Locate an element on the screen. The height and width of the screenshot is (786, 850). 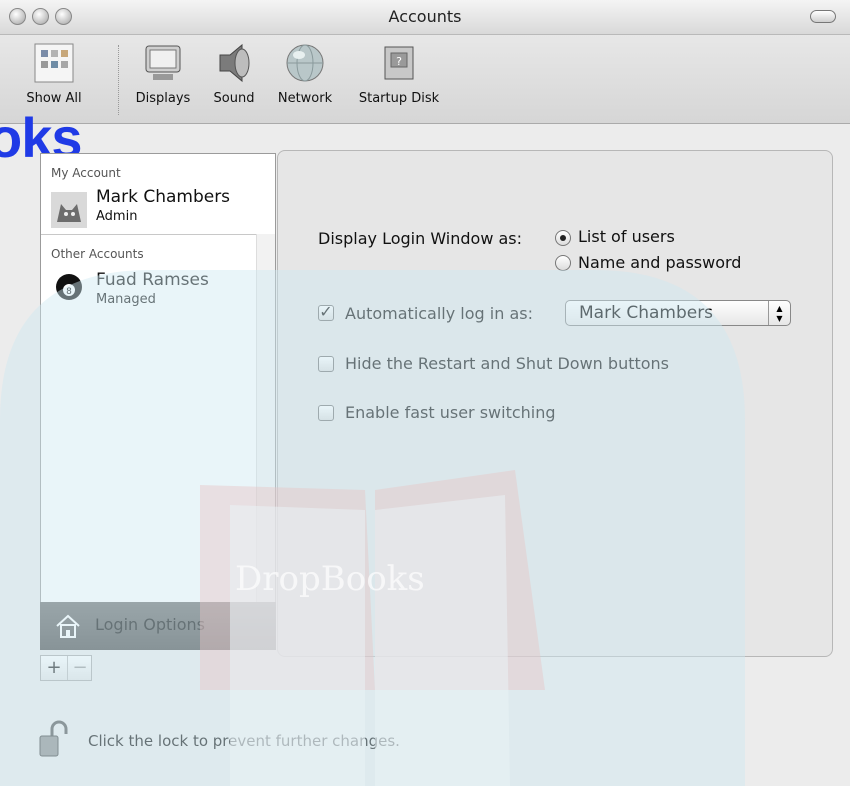
toolbar-show-all: Show All is located at coordinates (54, 73).